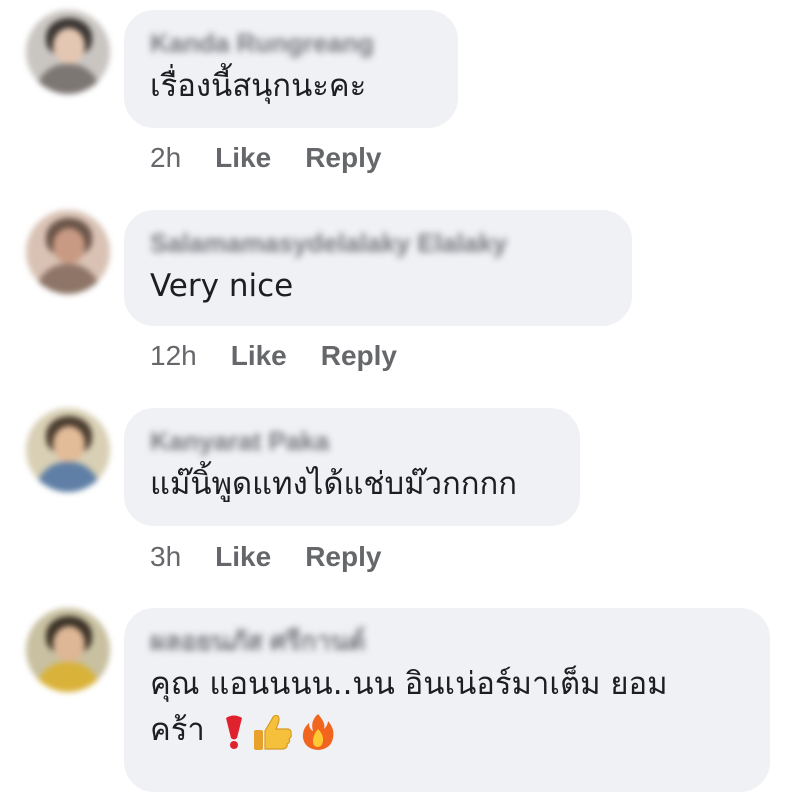 Image resolution: width=795 pixels, height=800 pixels. What do you see at coordinates (165, 157) in the screenshot?
I see `comment-time: 2h` at bounding box center [165, 157].